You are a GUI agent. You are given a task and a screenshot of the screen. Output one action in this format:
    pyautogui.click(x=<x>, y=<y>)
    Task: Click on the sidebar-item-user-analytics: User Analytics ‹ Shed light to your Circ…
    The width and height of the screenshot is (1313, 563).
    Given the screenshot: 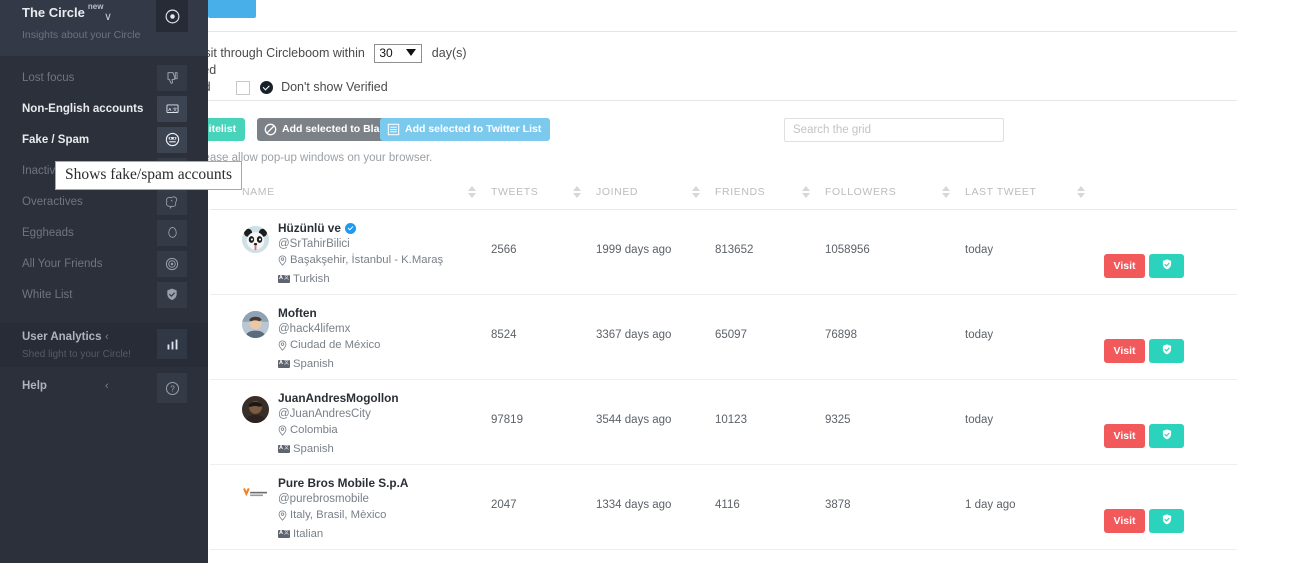 What is the action you would take?
    pyautogui.click(x=104, y=345)
    